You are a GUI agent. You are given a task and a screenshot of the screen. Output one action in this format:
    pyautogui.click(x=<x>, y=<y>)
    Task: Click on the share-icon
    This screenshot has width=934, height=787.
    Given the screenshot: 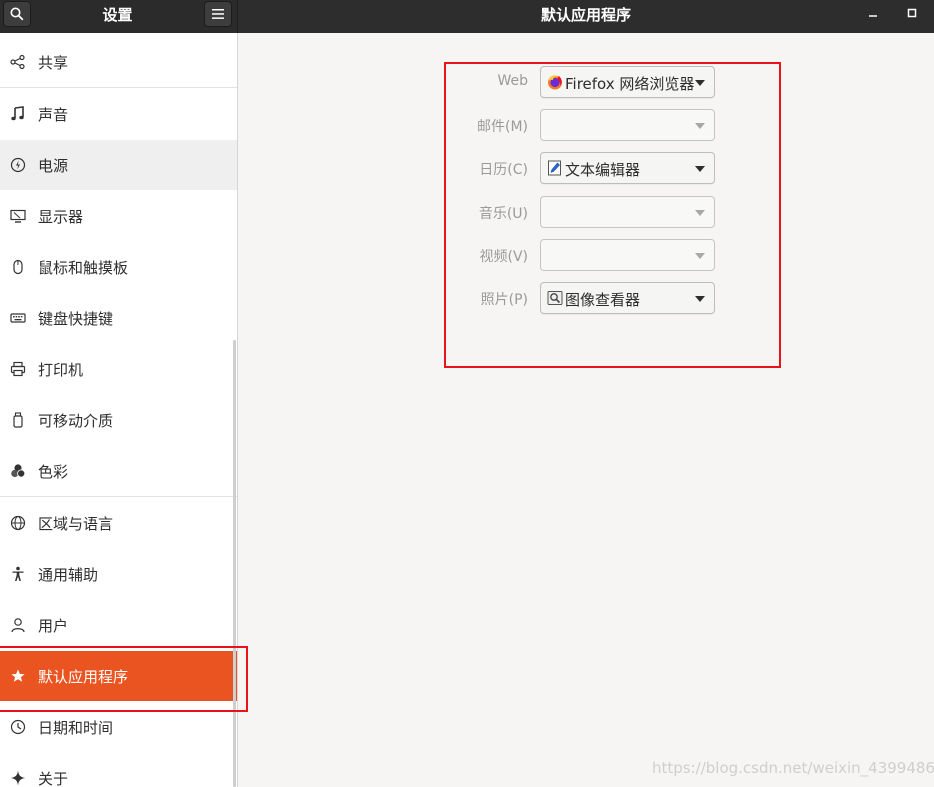 What is the action you would take?
    pyautogui.click(x=18, y=62)
    